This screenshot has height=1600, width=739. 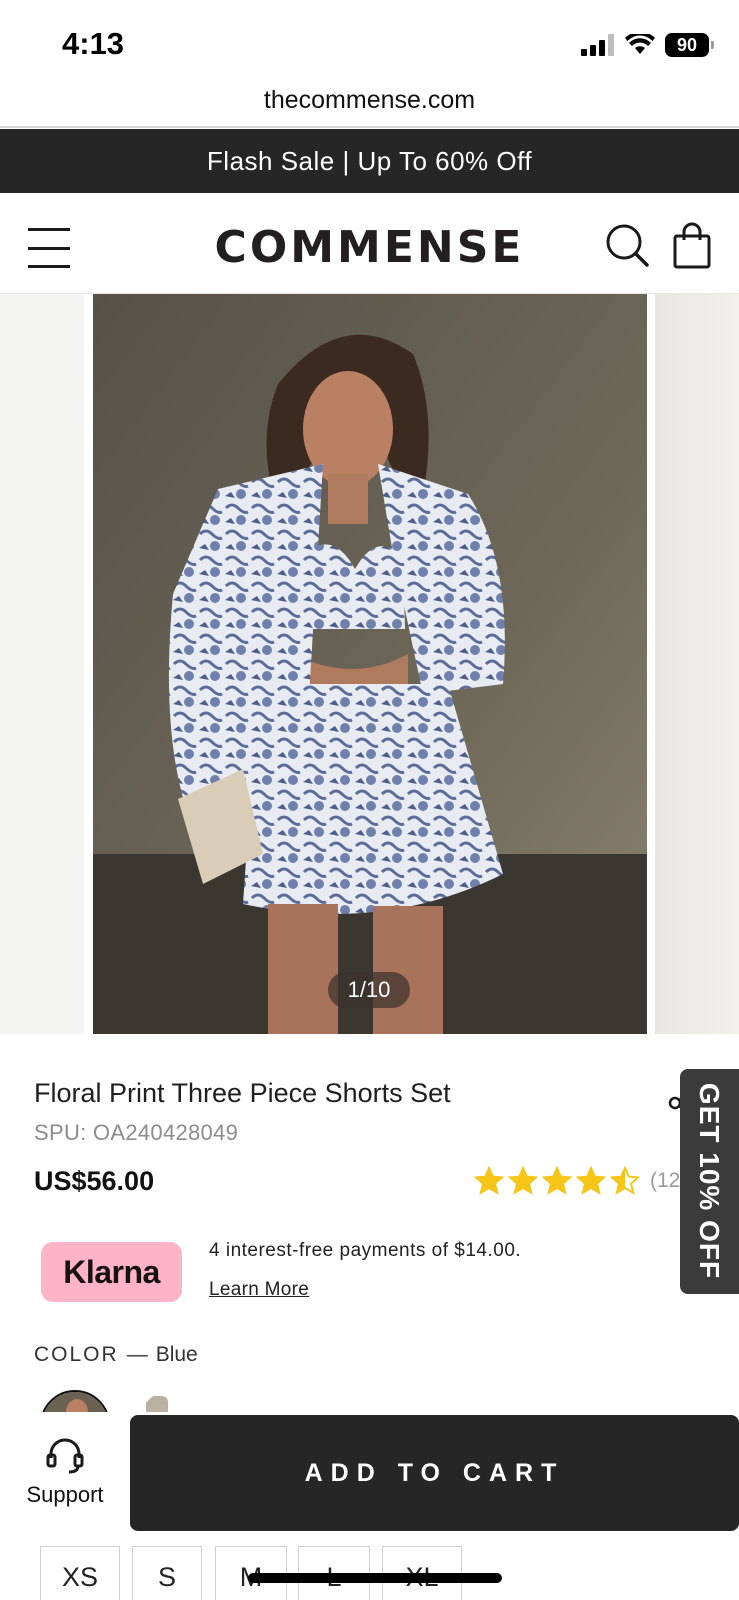 I want to click on shopping-bag-icon, so click(x=692, y=246).